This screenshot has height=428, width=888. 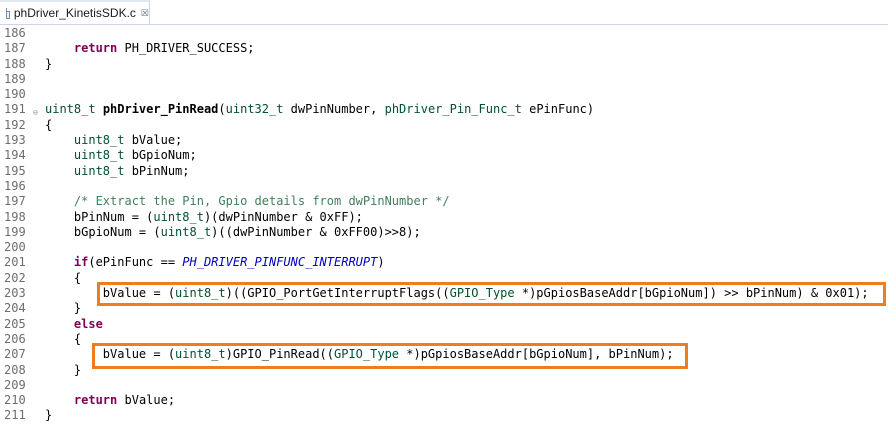 I want to click on line-number: 204, so click(x=15, y=308).